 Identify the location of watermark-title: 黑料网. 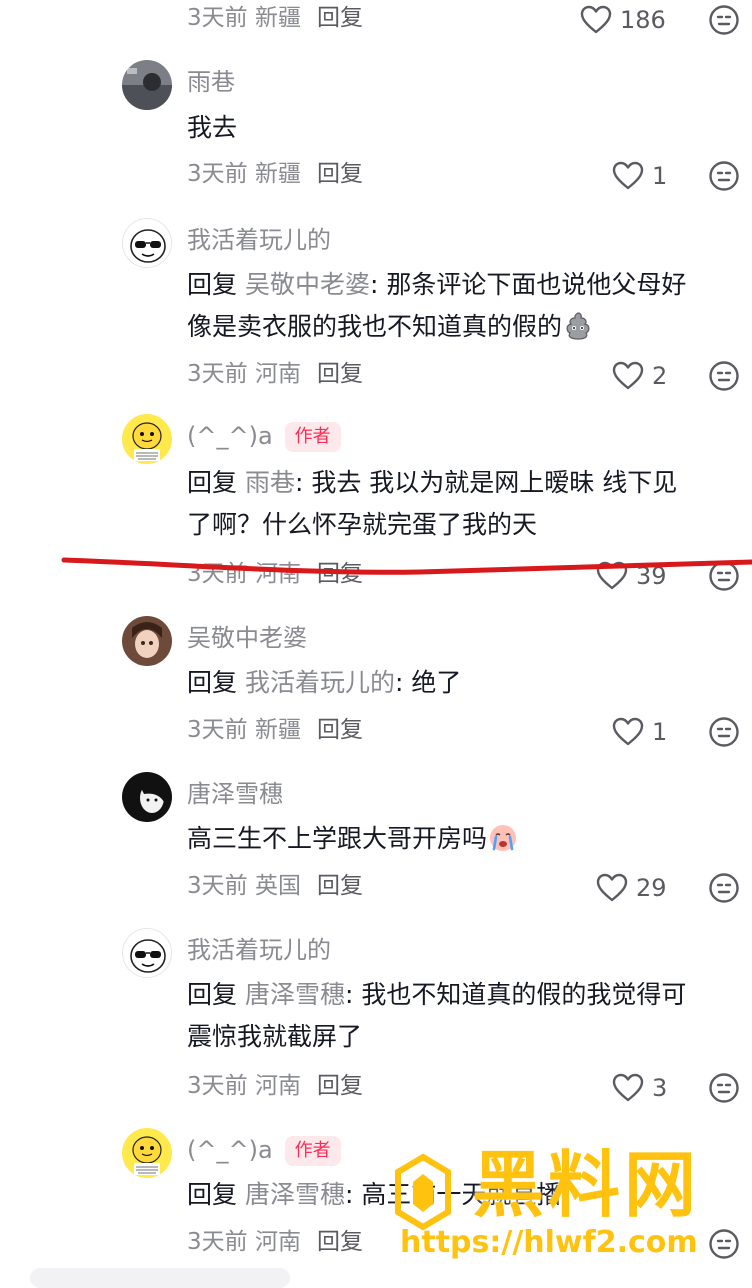
(586, 1185).